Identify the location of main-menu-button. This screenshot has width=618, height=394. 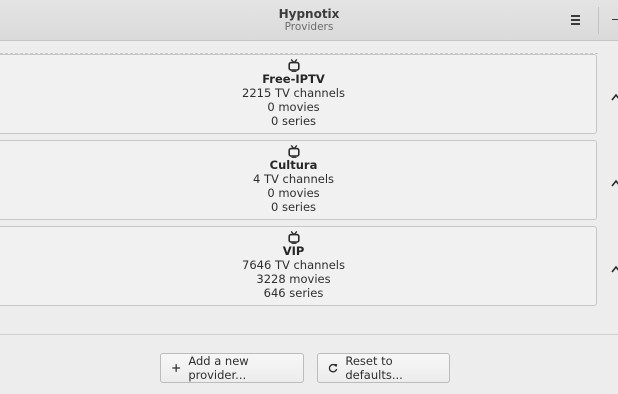
(575, 20).